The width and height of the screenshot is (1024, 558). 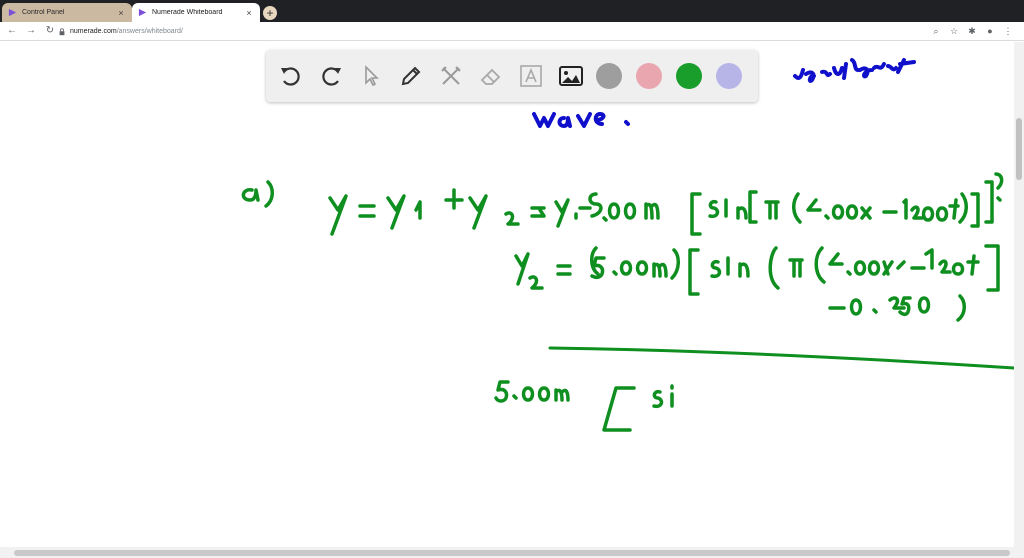 I want to click on redo-icon, so click(x=331, y=76).